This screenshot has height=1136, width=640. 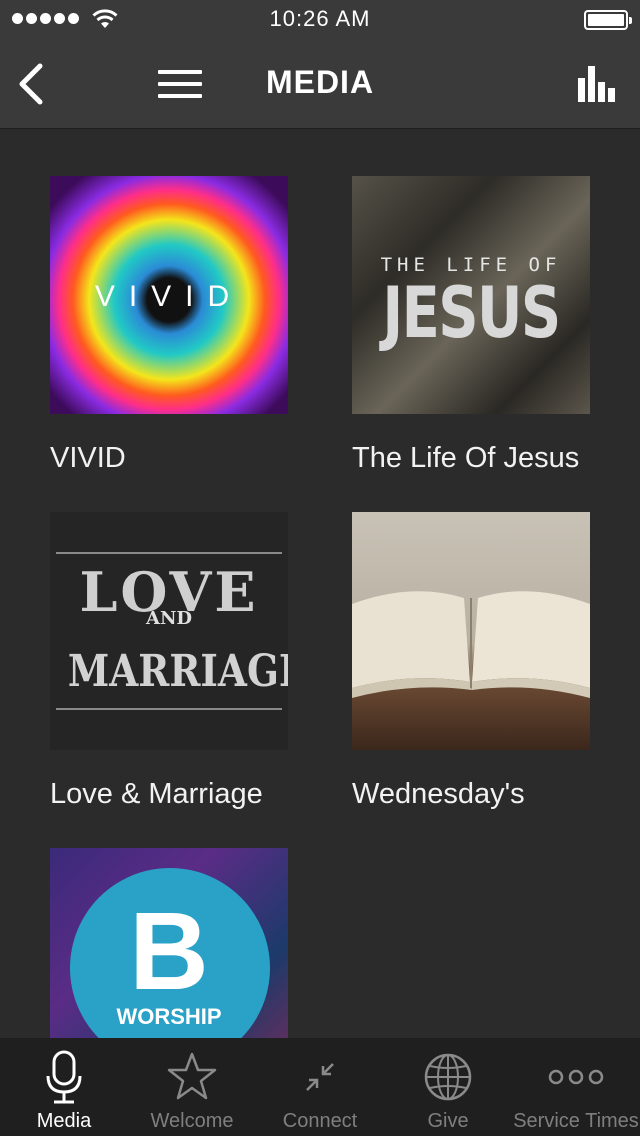 I want to click on tab-label: Service Times, so click(x=576, y=1121).